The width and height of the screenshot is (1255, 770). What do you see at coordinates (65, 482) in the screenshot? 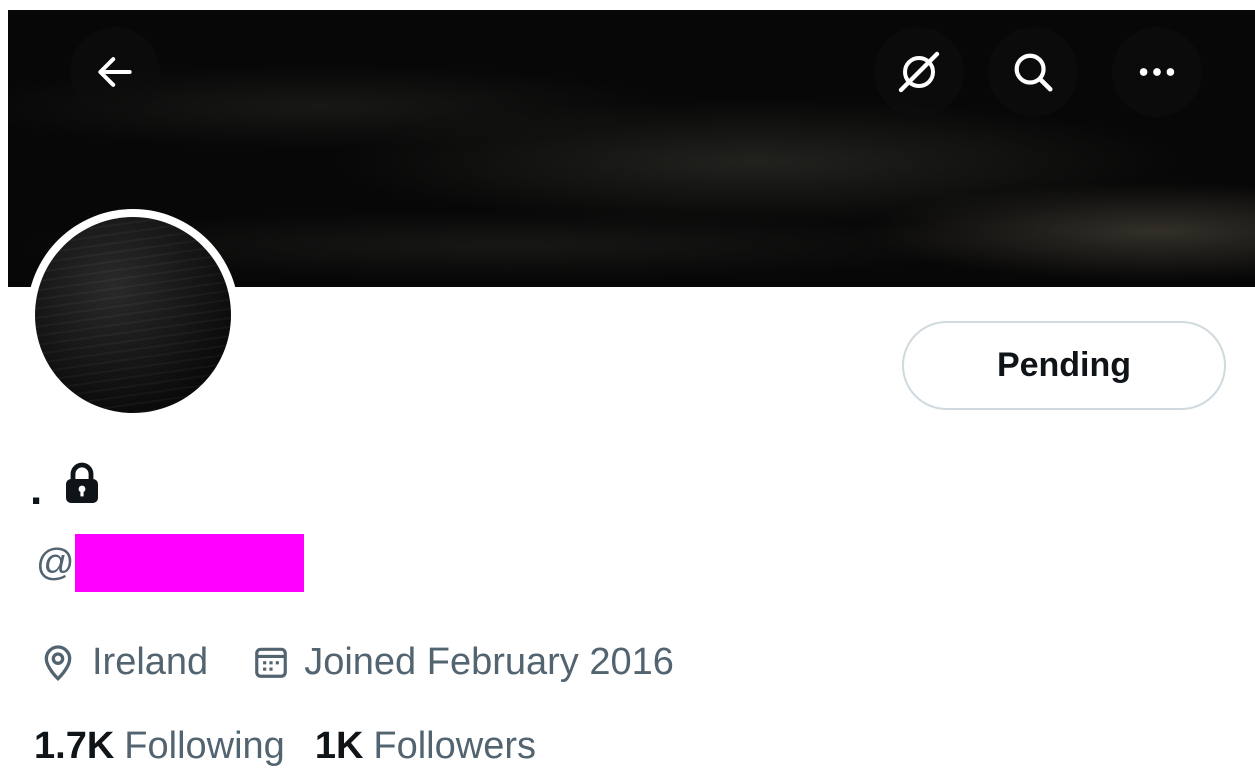
I see `display-name: .` at bounding box center [65, 482].